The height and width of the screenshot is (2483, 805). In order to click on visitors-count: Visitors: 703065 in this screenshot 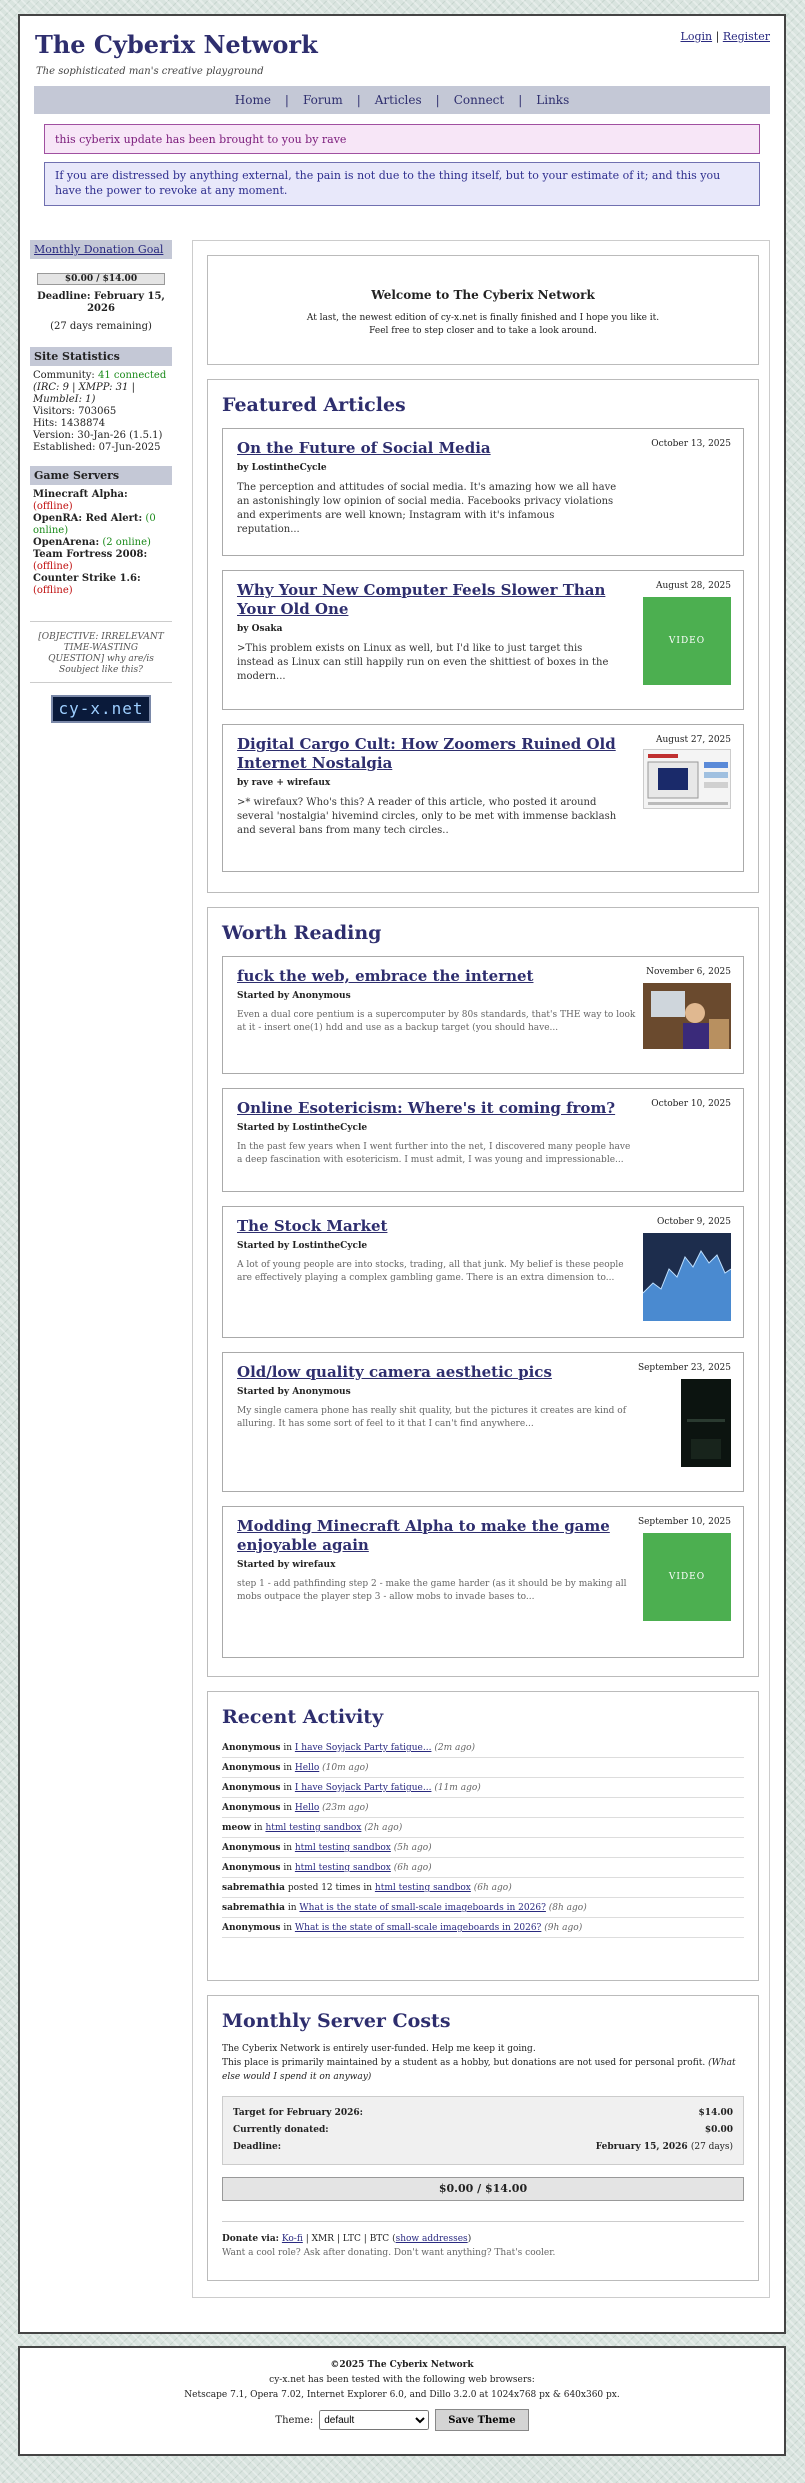, I will do `click(75, 411)`.